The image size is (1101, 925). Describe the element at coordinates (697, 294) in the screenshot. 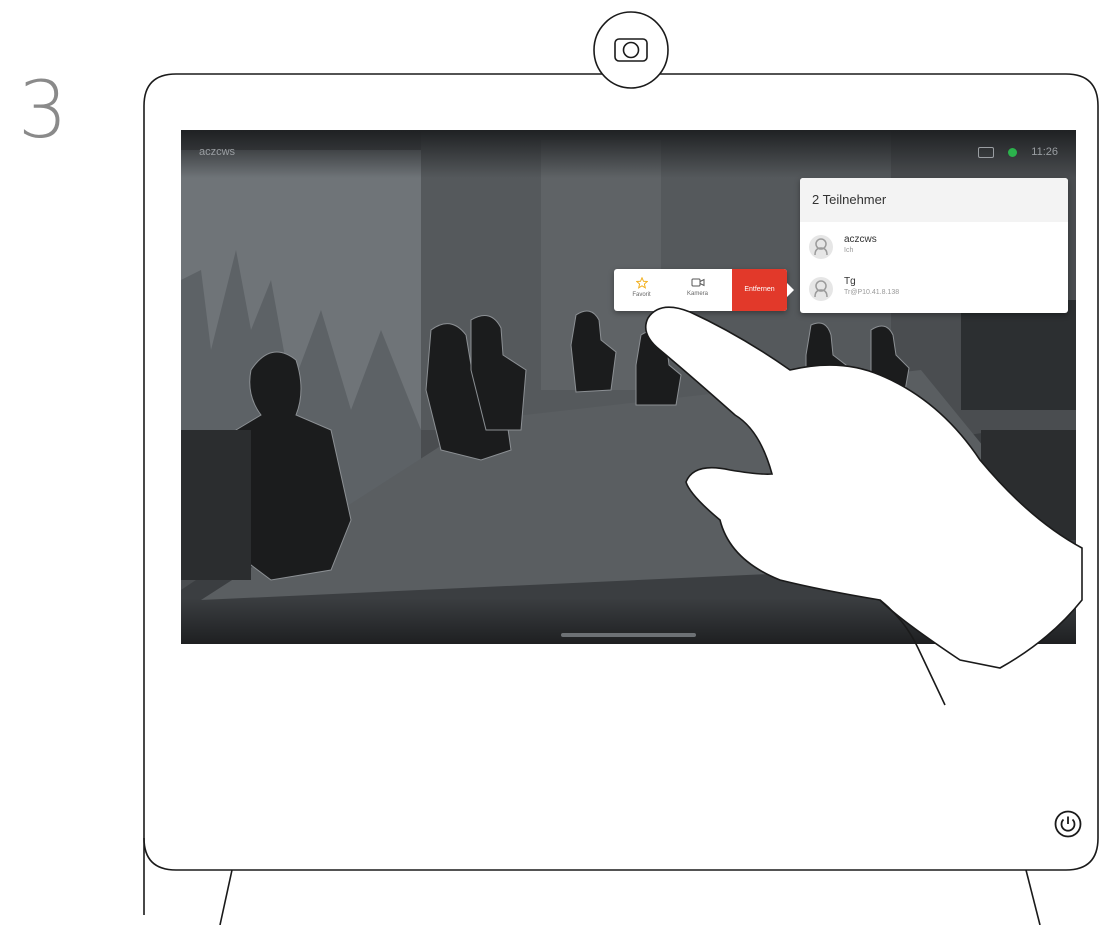

I see `camera-label: Kamera` at that location.